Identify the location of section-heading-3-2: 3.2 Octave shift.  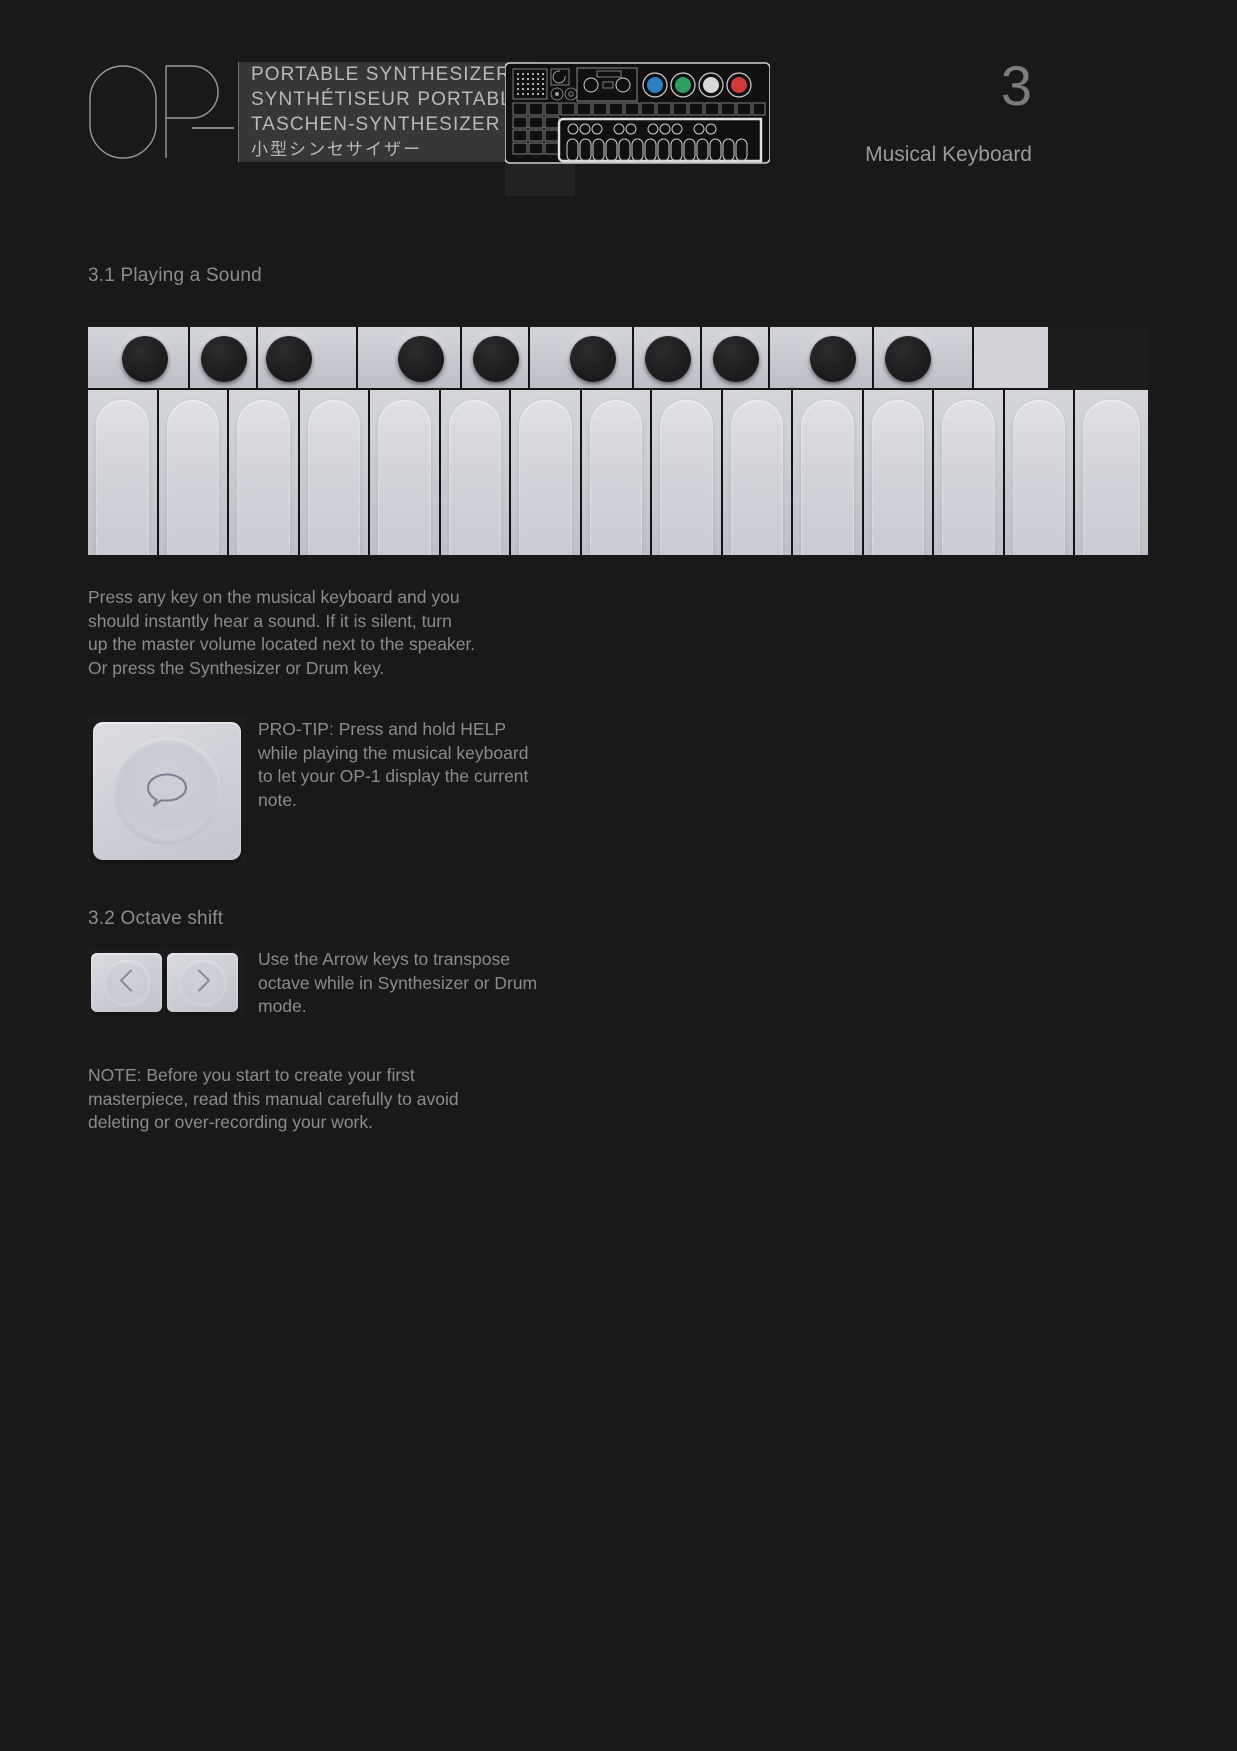
(156, 918).